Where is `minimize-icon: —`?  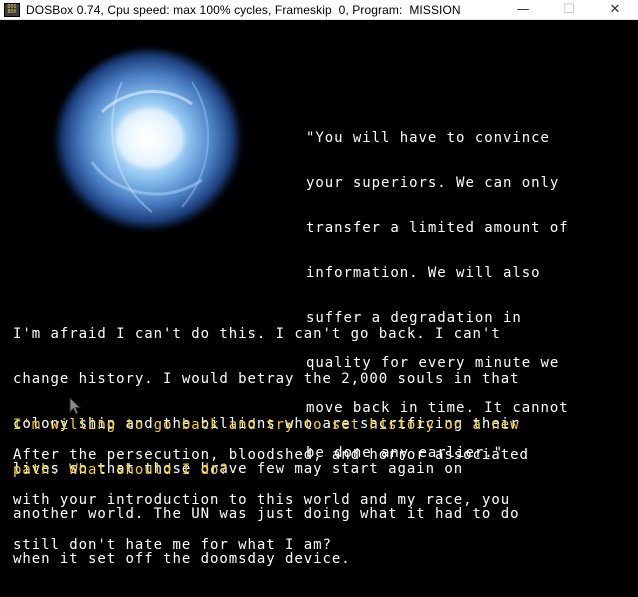
minimize-icon: — is located at coordinates (523, 9).